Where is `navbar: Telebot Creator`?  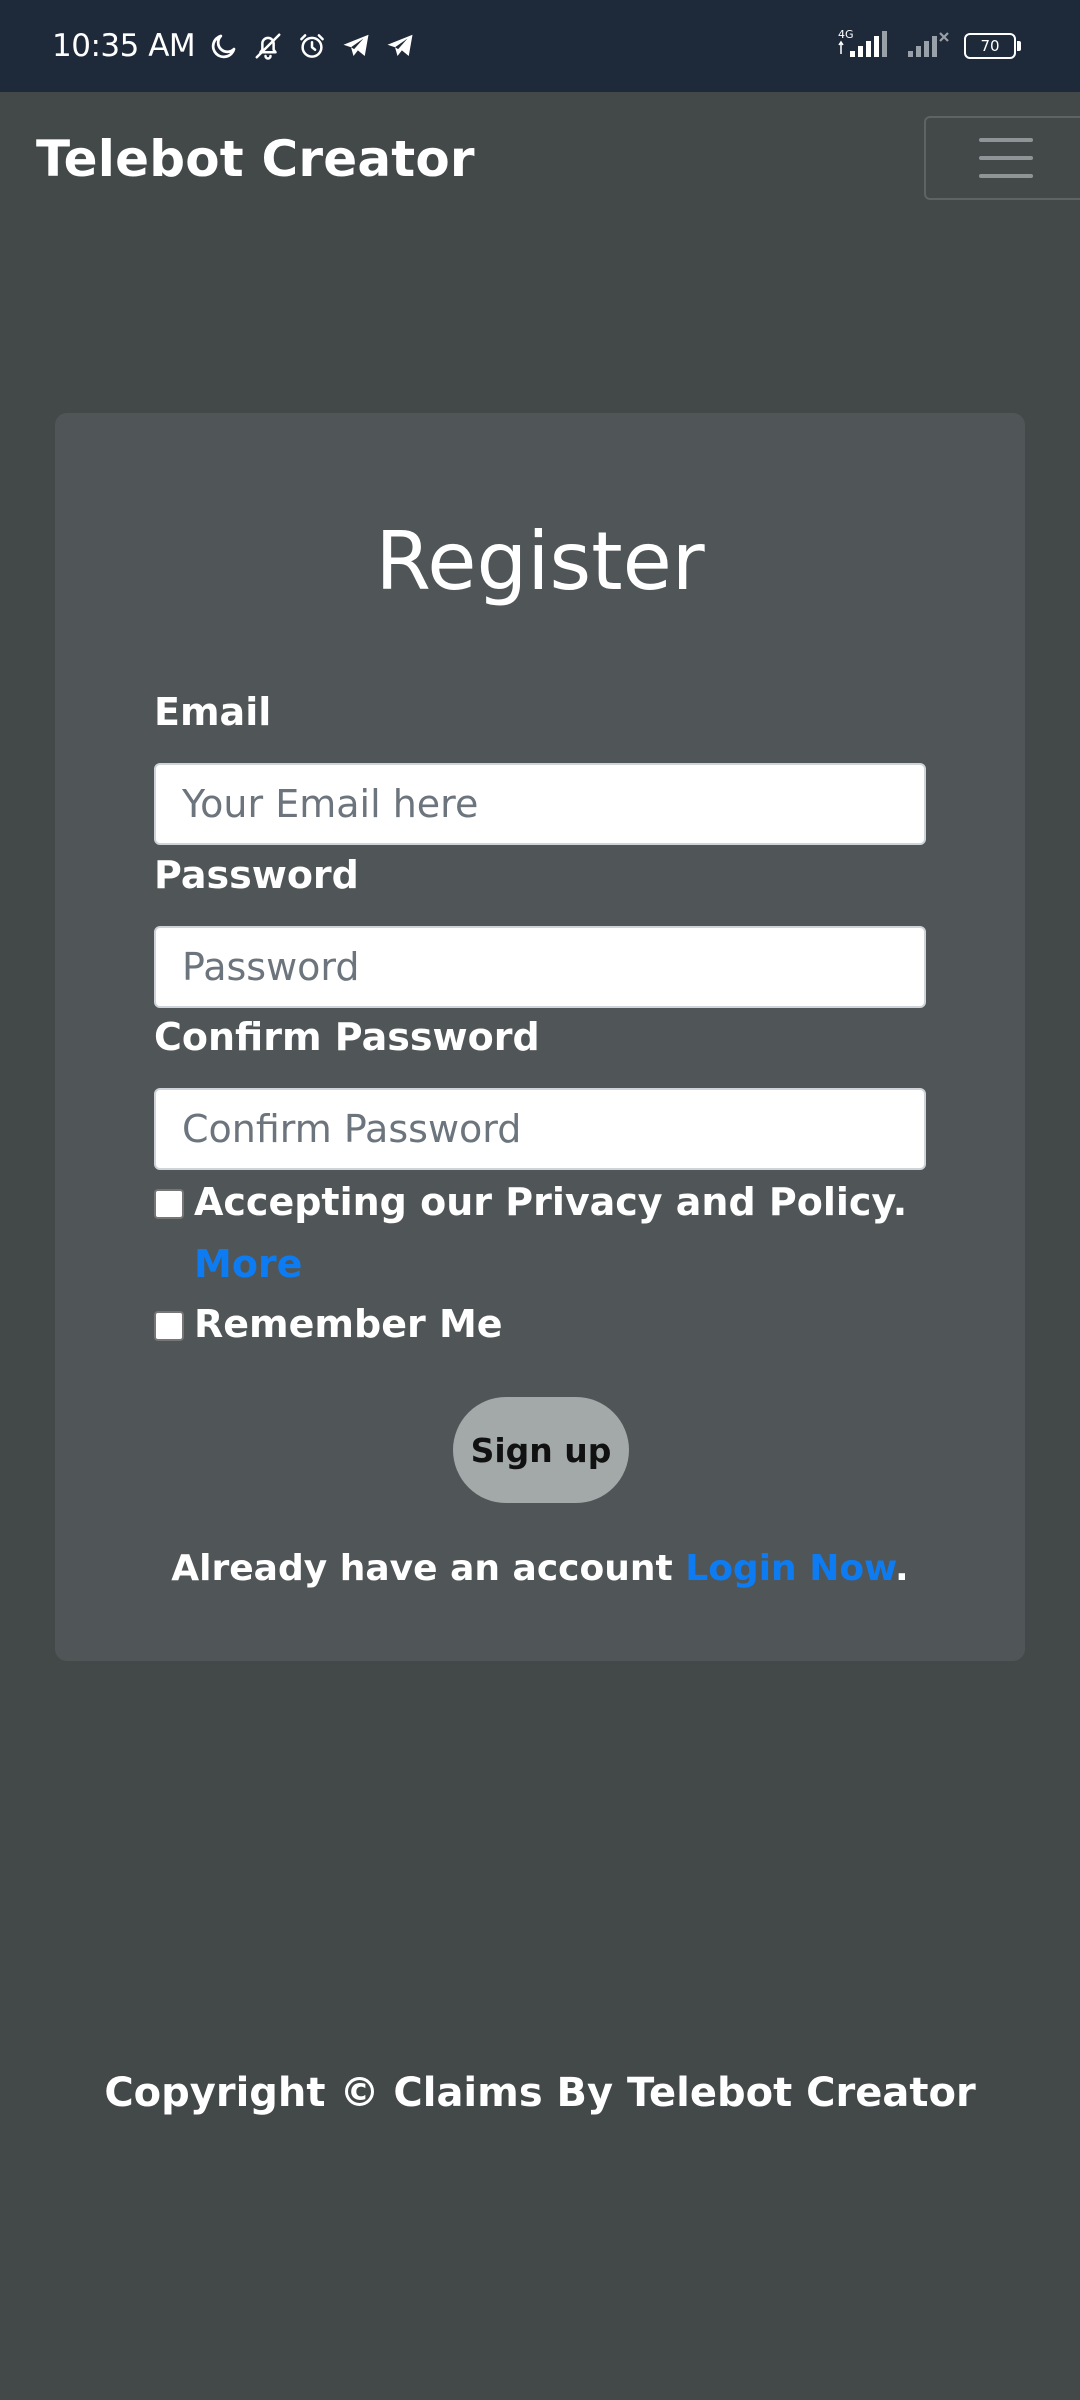 navbar: Telebot Creator is located at coordinates (540, 160).